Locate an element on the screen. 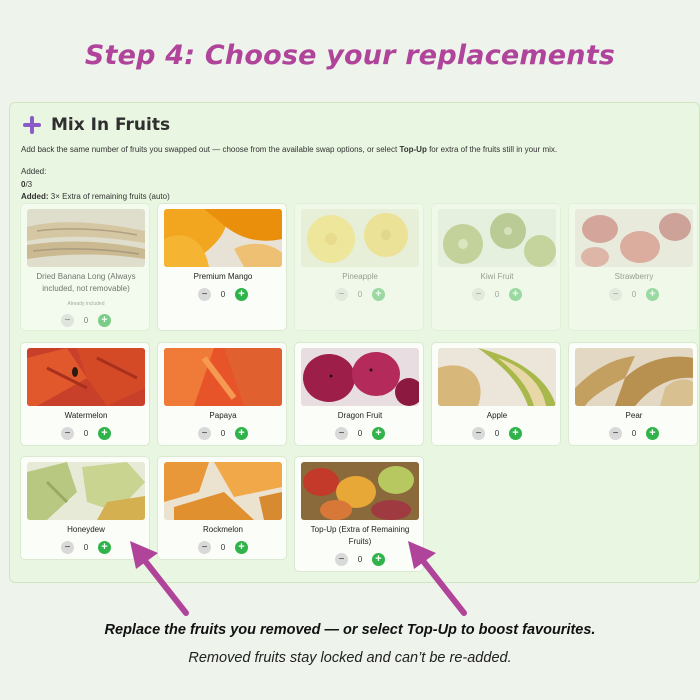 The image size is (700, 700). fruit-card-strawberry: Strawberry − 0 + is located at coordinates (633, 267).